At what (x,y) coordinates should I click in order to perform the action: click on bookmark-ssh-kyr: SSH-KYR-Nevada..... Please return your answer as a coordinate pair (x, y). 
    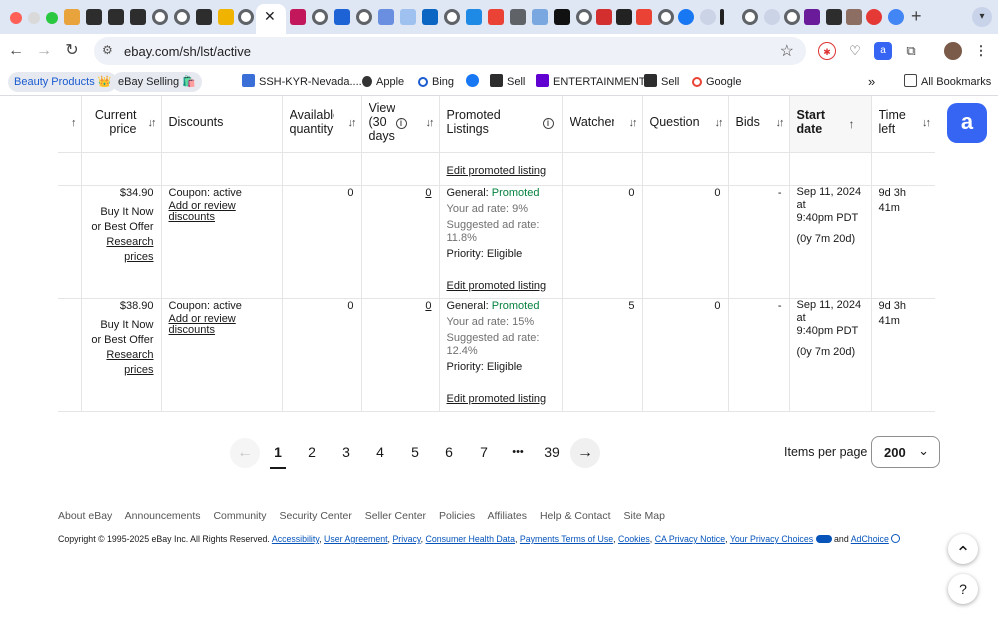
    Looking at the image, I should click on (302, 82).